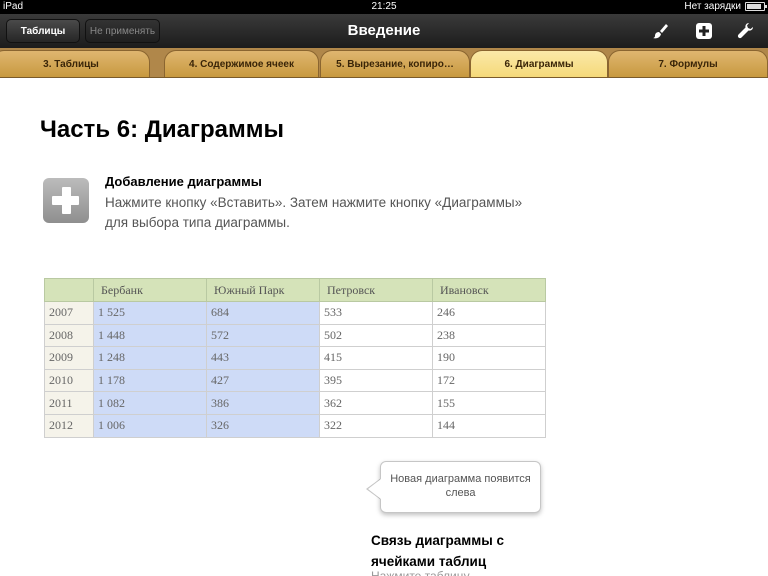  What do you see at coordinates (150, 358) in the screenshot?
I see `table-cell: 1 248` at bounding box center [150, 358].